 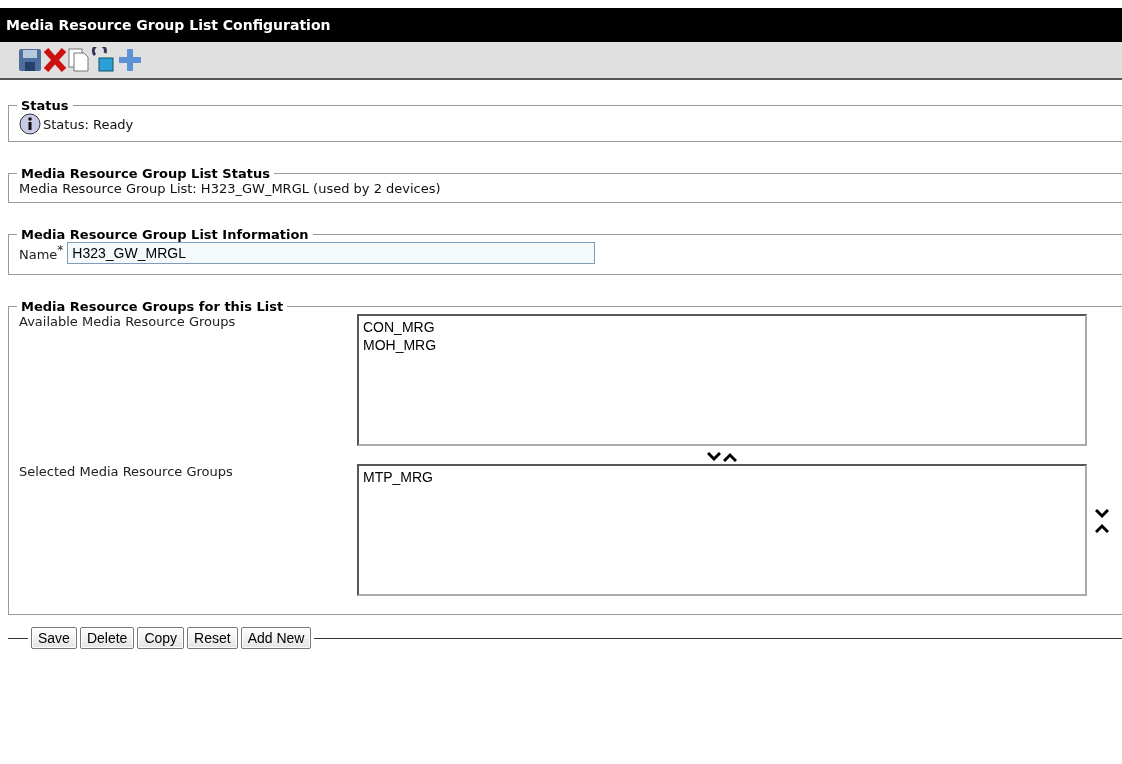 What do you see at coordinates (54, 638) in the screenshot?
I see `form-button: Save` at bounding box center [54, 638].